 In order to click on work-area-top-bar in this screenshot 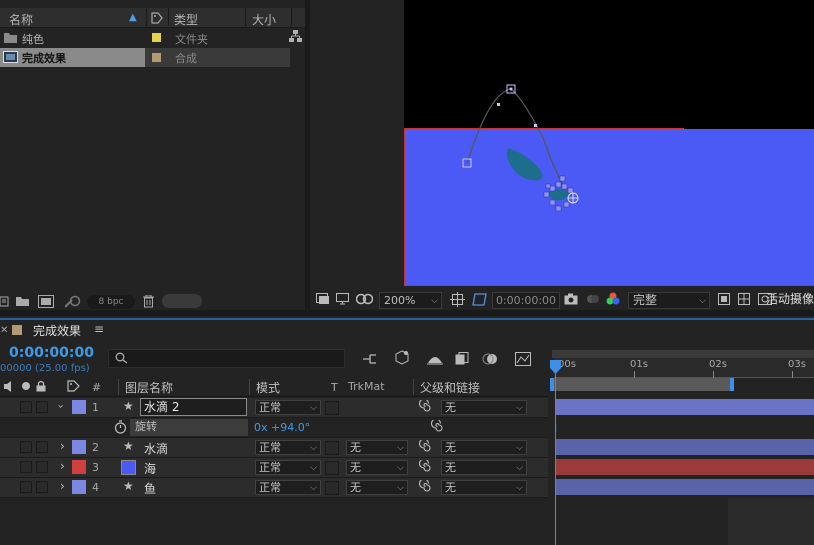, I will do `click(683, 354)`.